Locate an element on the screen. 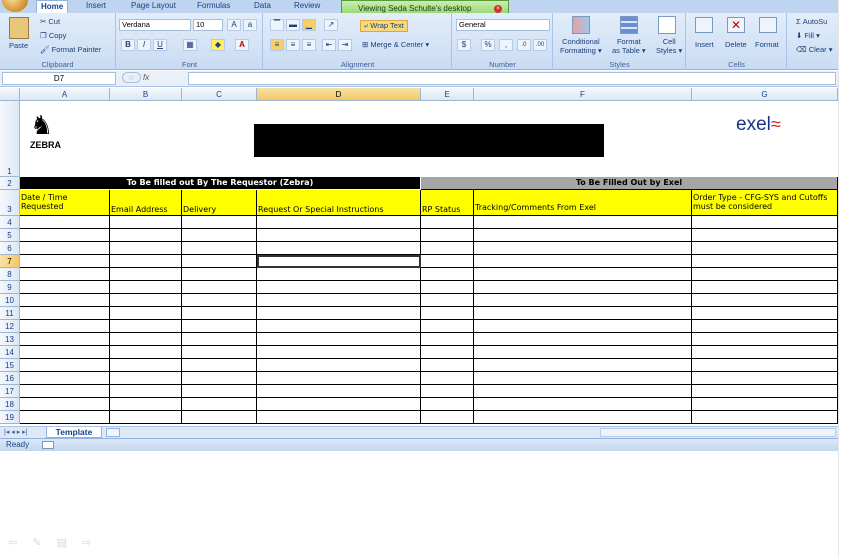  clear-button: ⌫ Clear ▾ is located at coordinates (814, 49).